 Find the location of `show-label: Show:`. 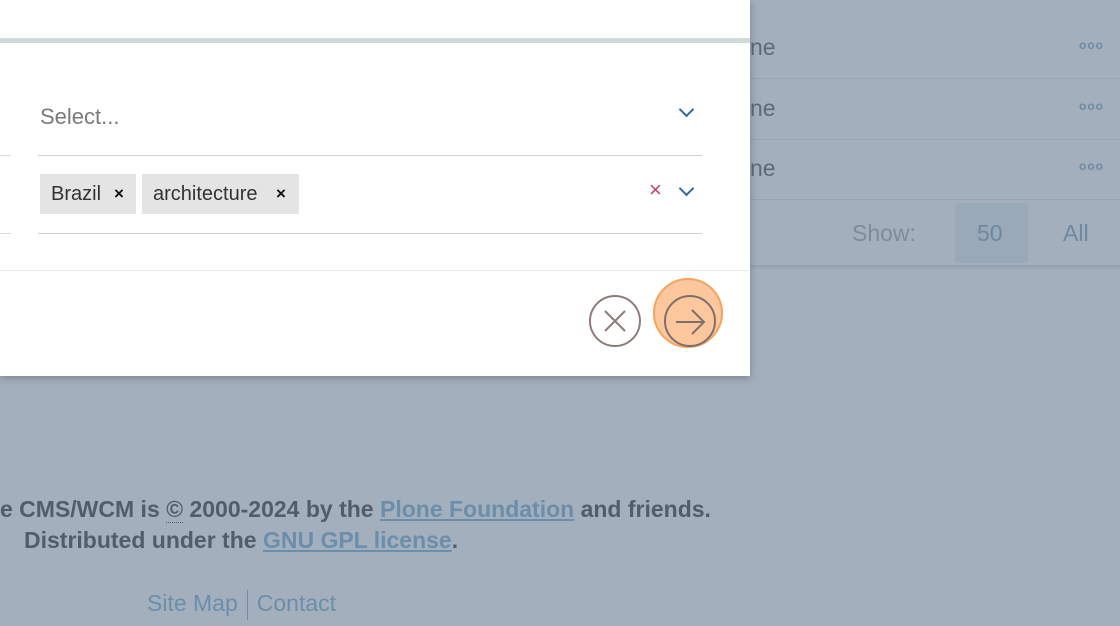

show-label: Show: is located at coordinates (884, 233).